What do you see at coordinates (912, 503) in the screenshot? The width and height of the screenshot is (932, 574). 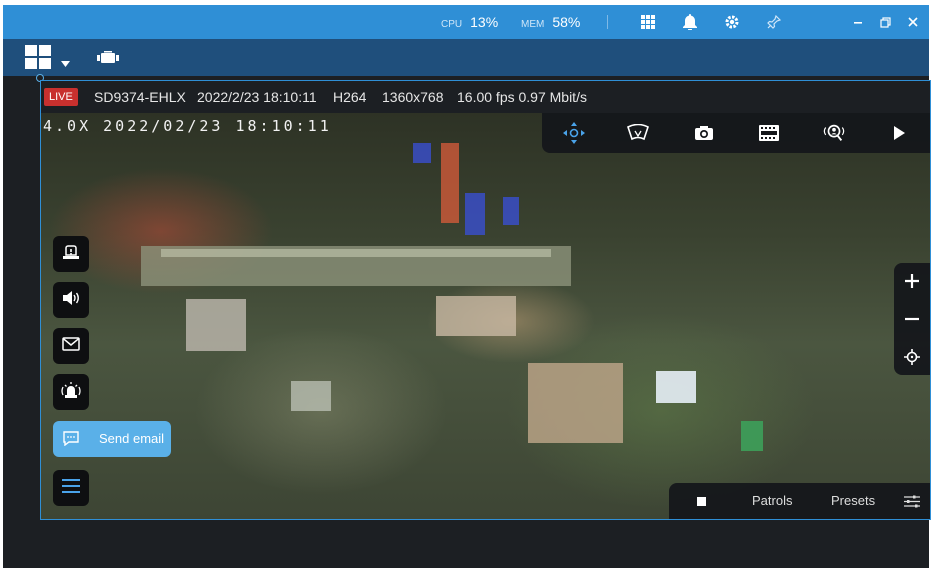 I see `sliders-settings-icon` at bounding box center [912, 503].